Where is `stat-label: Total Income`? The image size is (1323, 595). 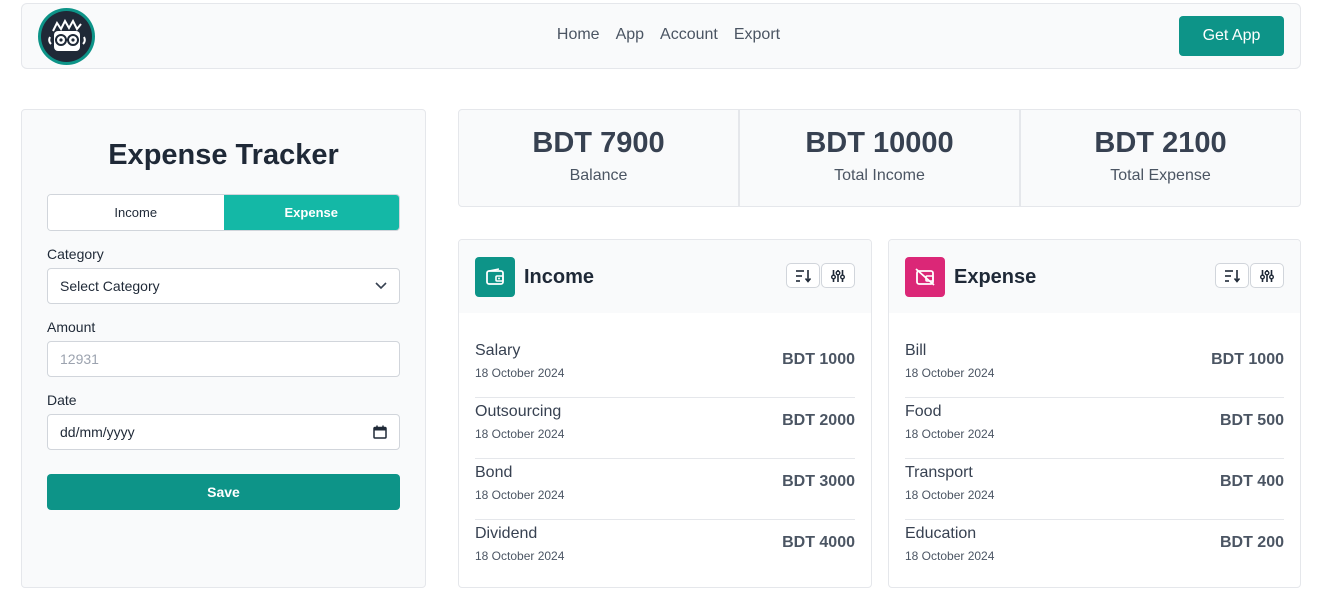 stat-label: Total Income is located at coordinates (879, 175).